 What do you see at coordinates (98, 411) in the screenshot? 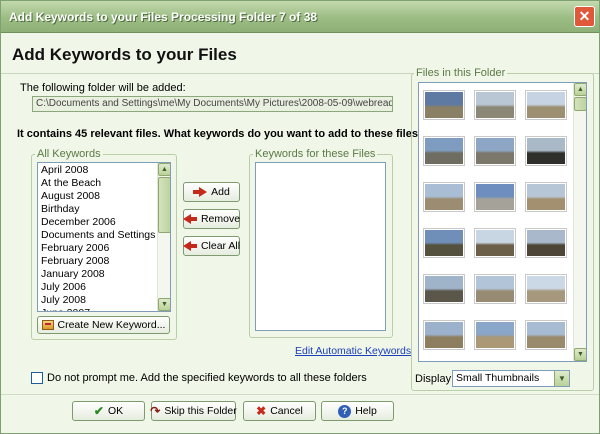
I see `checkmark-icon: ✔` at bounding box center [98, 411].